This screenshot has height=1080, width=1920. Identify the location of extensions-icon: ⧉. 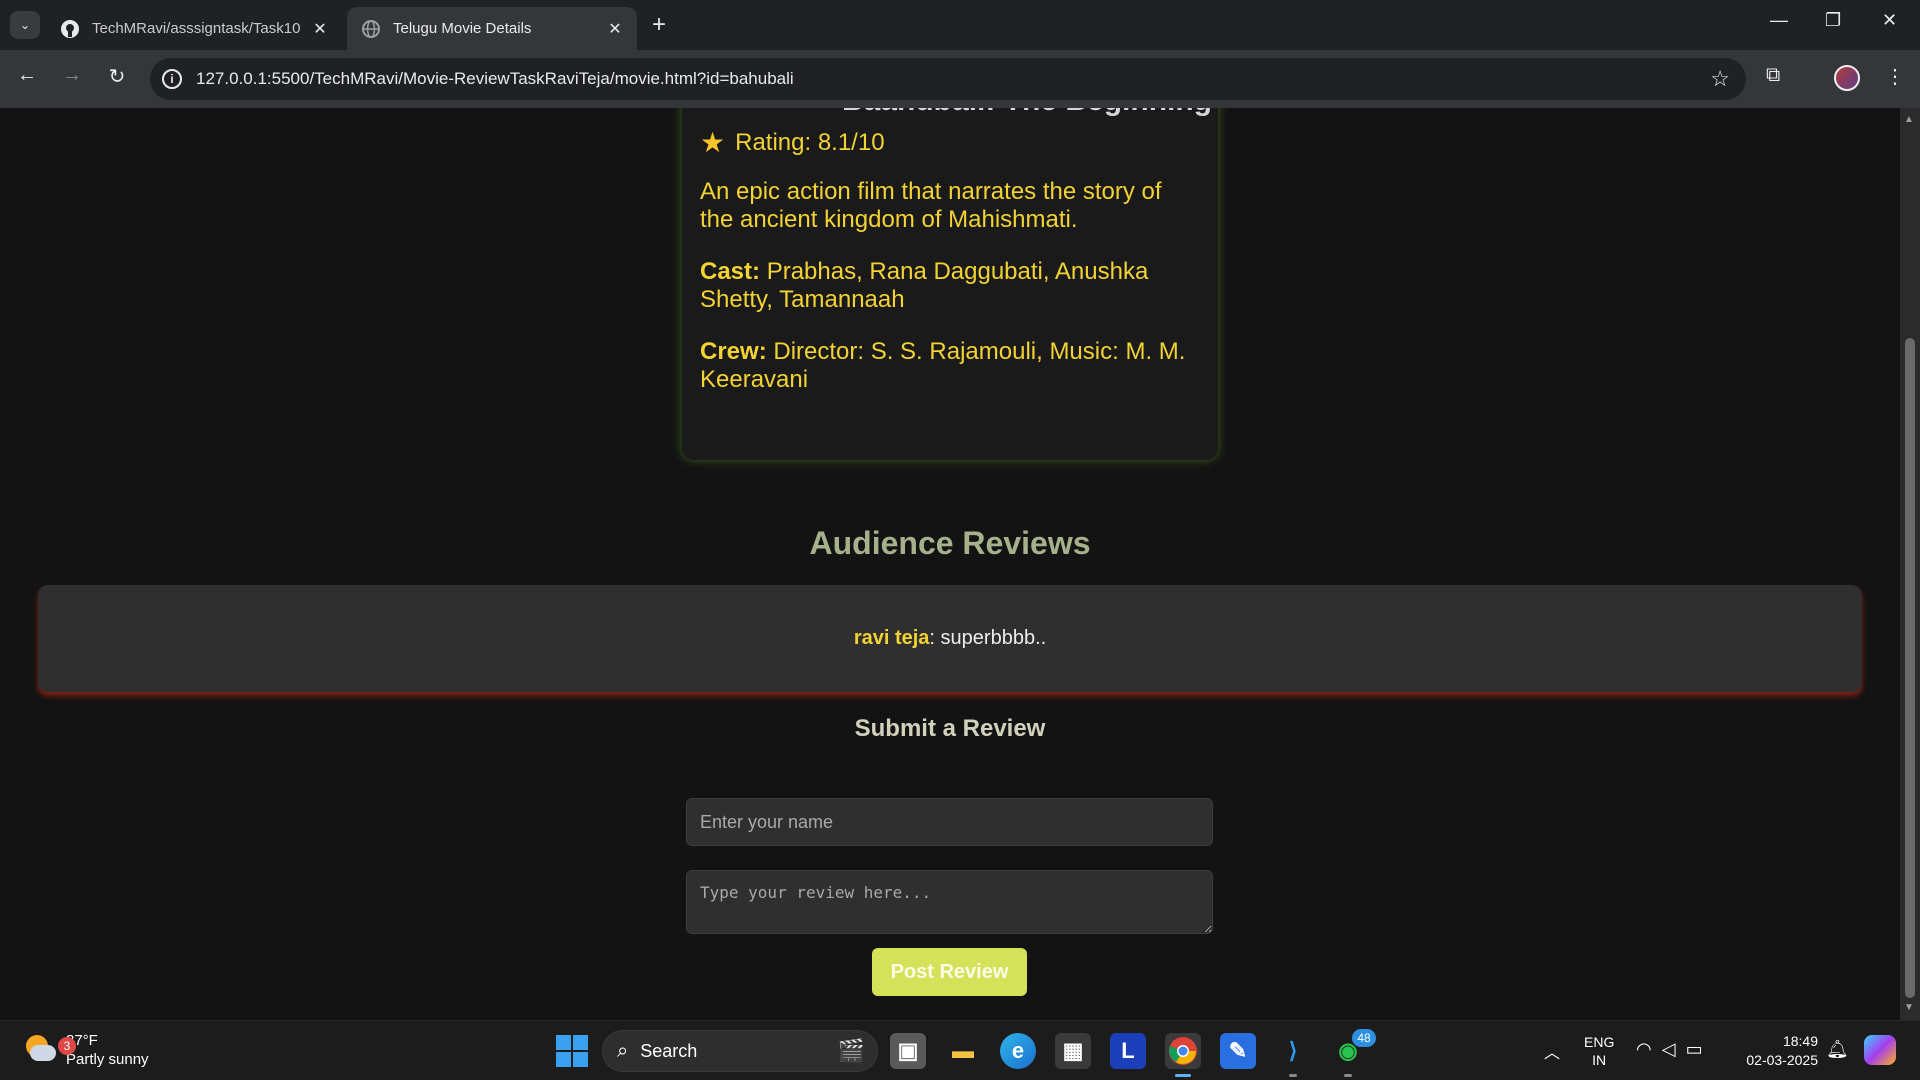
(1773, 75).